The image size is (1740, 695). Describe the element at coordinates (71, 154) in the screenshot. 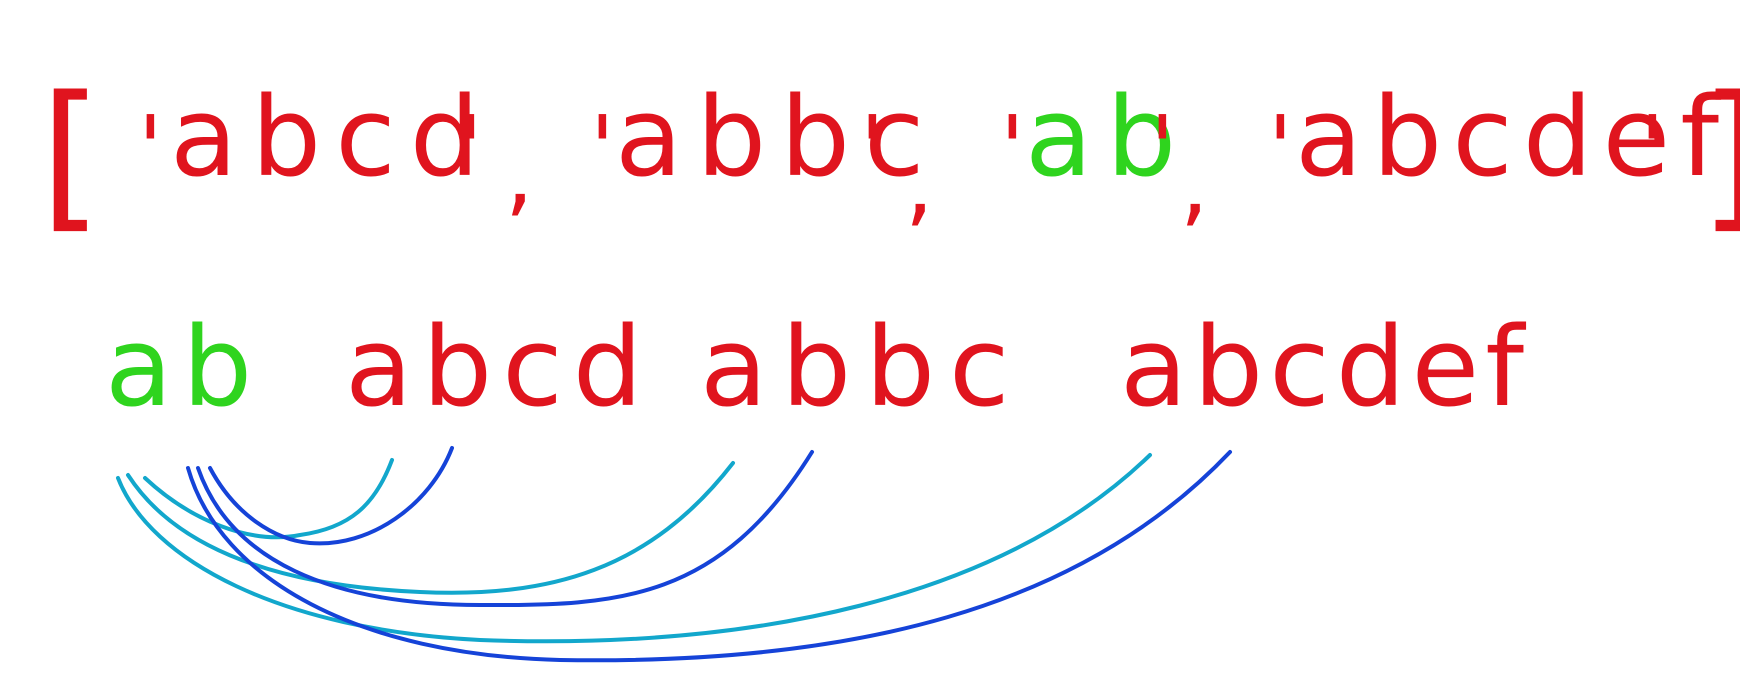

I see `open-bracket: [` at that location.